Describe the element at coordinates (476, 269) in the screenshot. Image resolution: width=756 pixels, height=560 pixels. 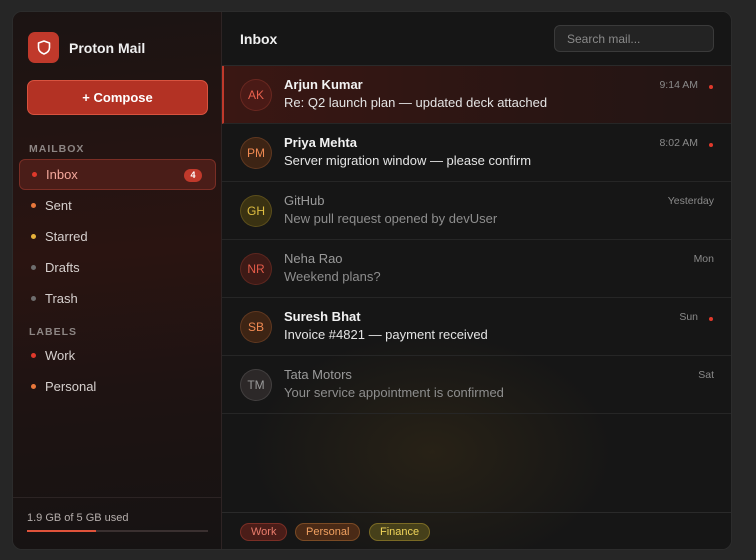
I see `message-row: NR Neha Rao Weekend plans? Mon` at that location.